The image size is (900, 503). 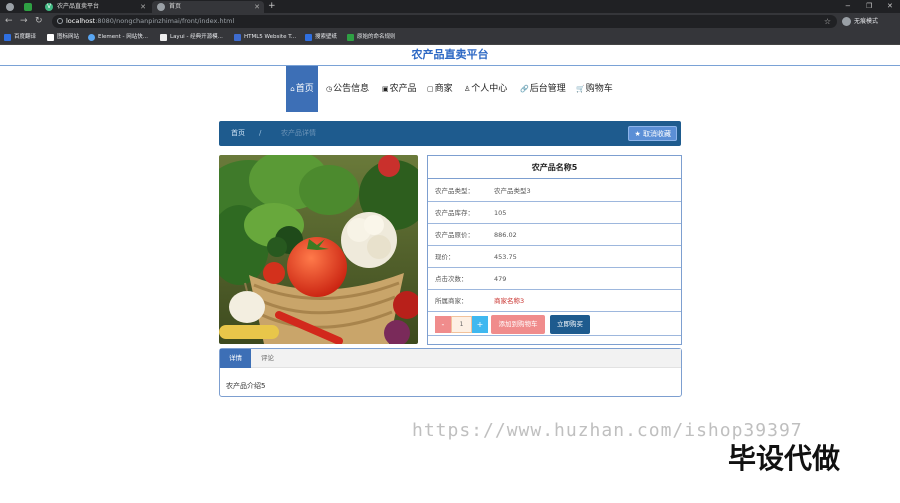 What do you see at coordinates (554, 191) in the screenshot?
I see `info-row-type: 农产品类型： 农产品类型3` at bounding box center [554, 191].